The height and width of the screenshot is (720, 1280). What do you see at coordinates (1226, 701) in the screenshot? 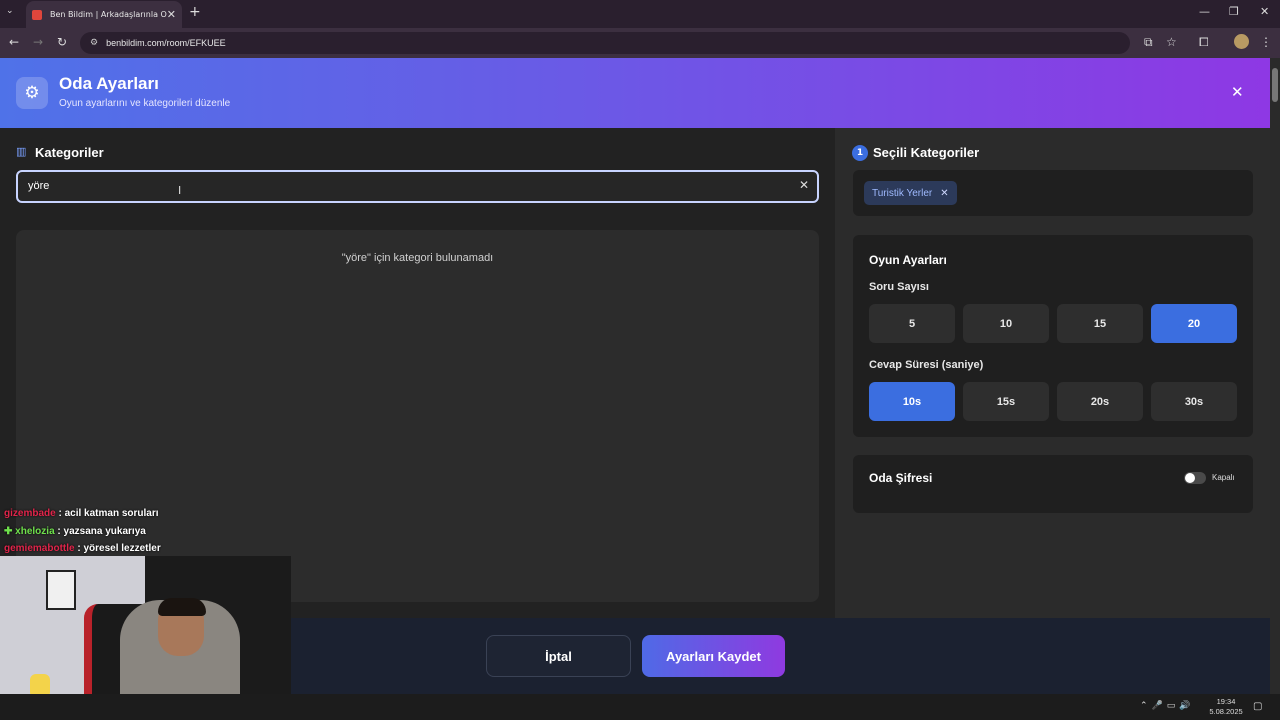
I see `clock-time: 19:34` at bounding box center [1226, 701].